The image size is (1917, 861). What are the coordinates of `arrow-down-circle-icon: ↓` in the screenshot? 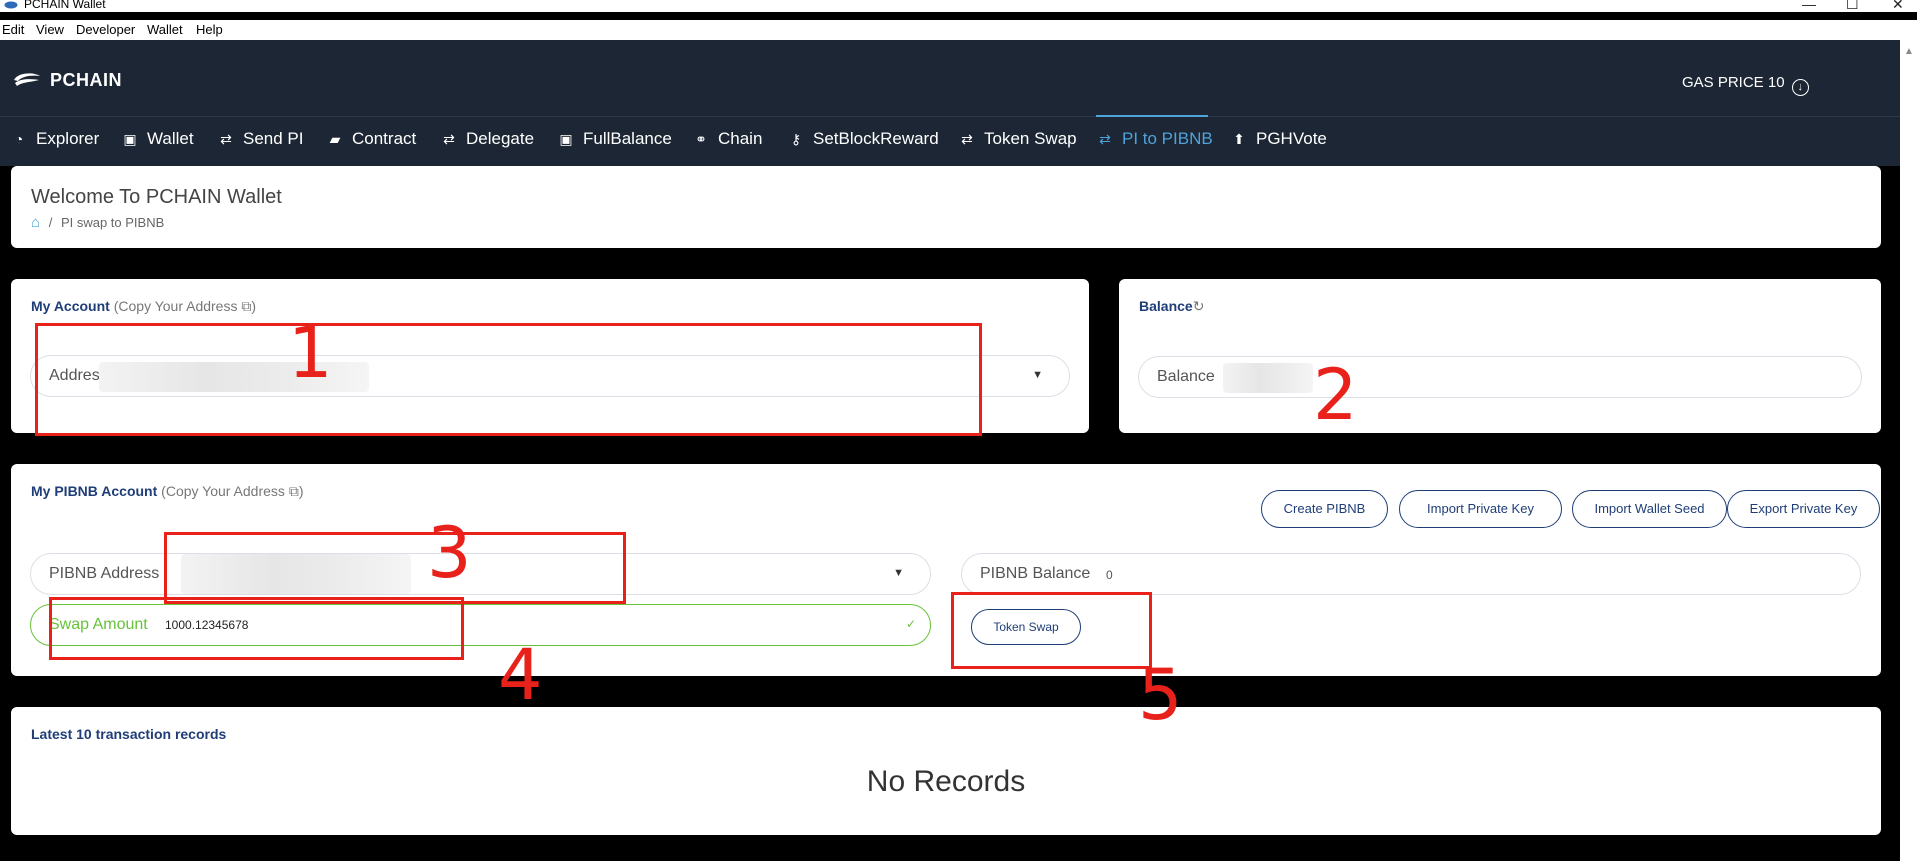 It's located at (1800, 87).